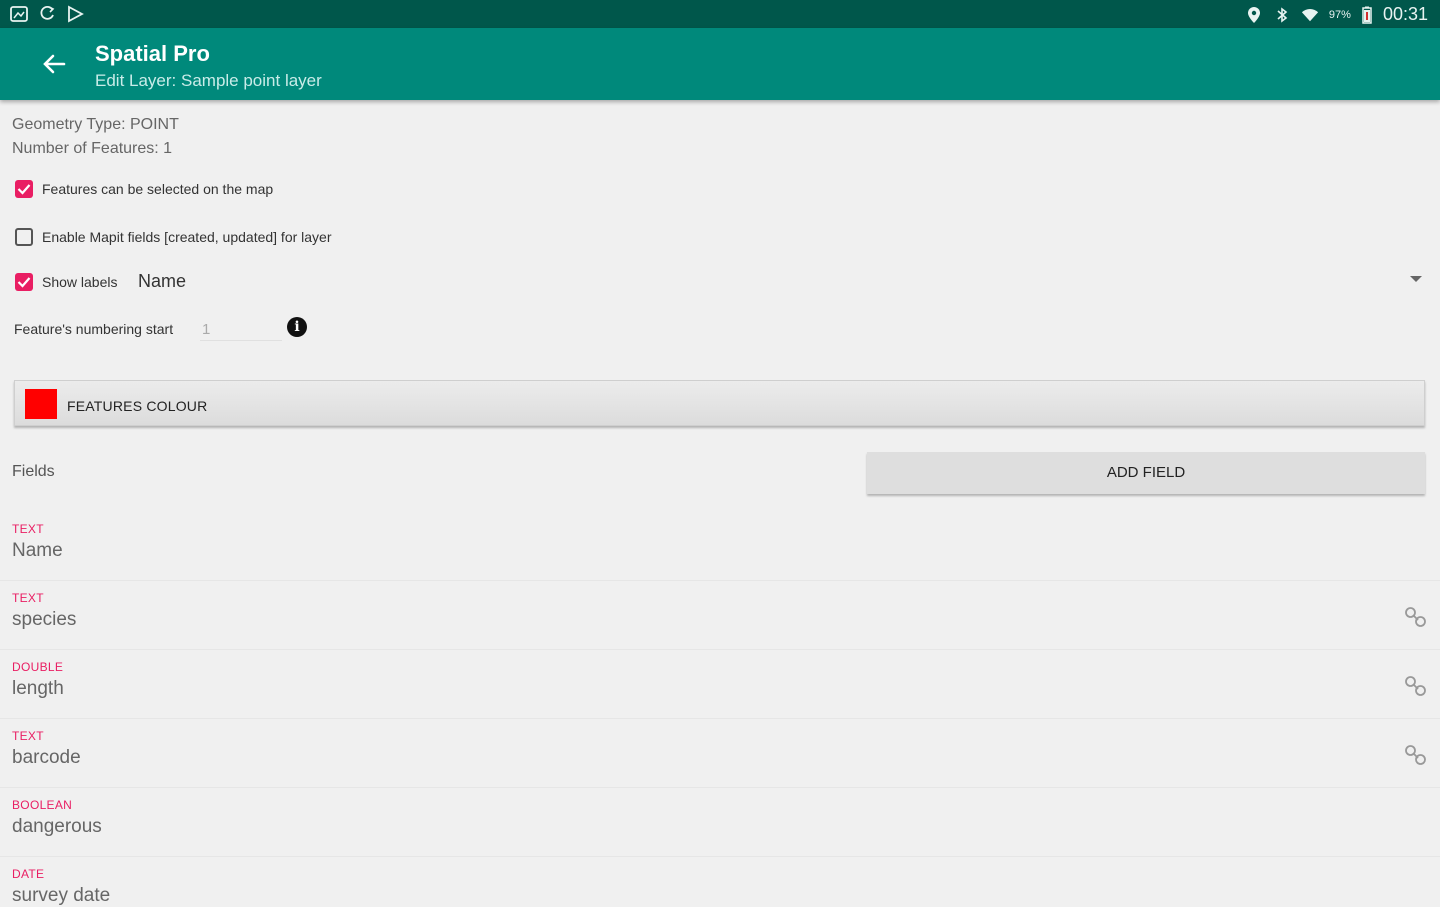 The height and width of the screenshot is (907, 1440). What do you see at coordinates (33, 471) in the screenshot?
I see `fields-heading: Fields` at bounding box center [33, 471].